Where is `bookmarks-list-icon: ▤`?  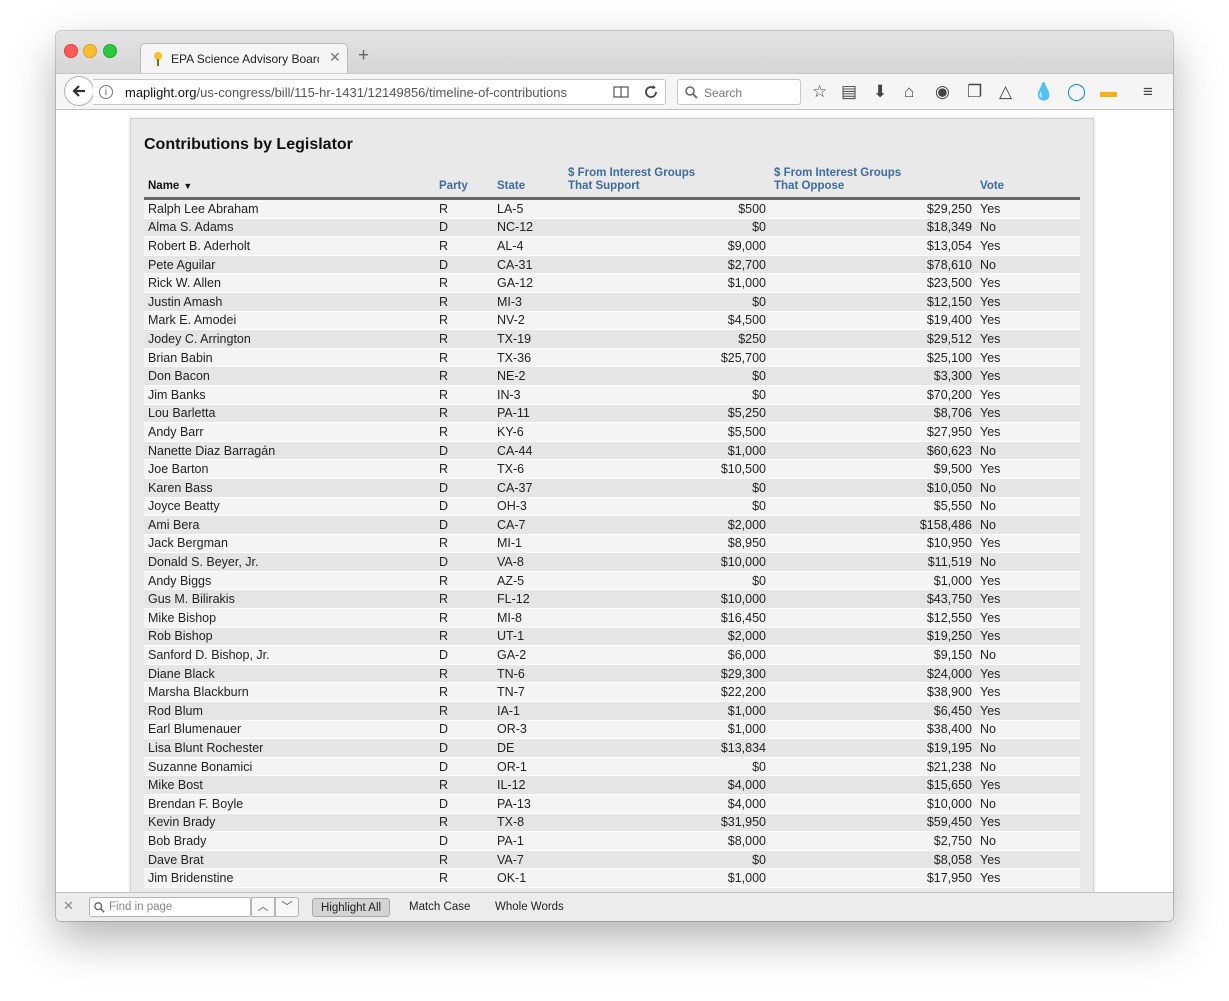 bookmarks-list-icon: ▤ is located at coordinates (849, 92).